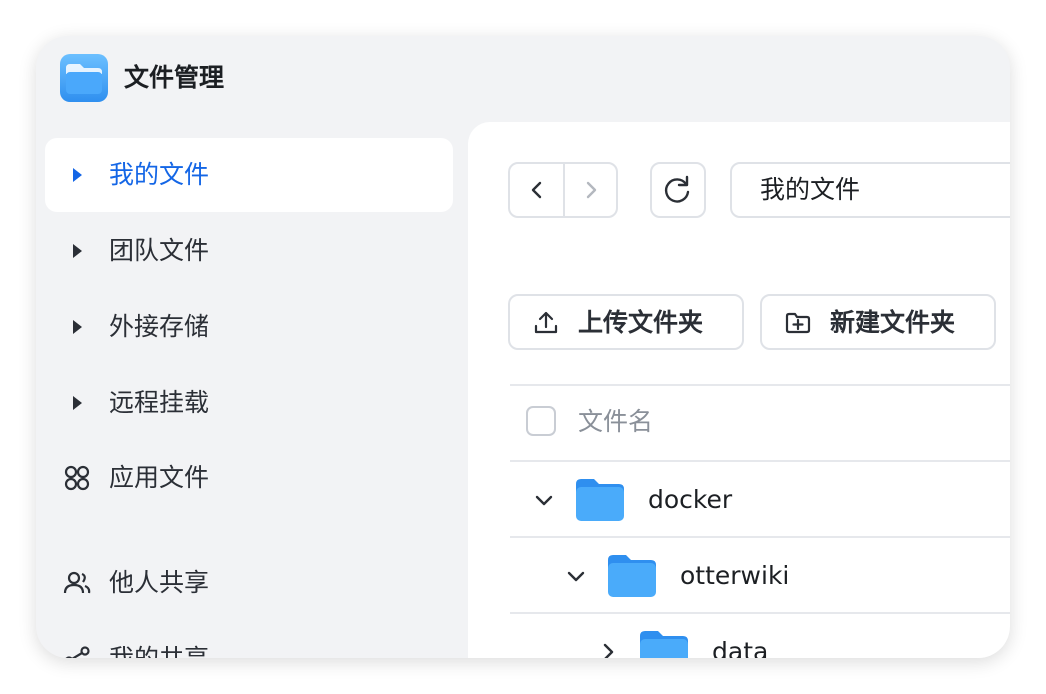 Image resolution: width=1046 pixels, height=694 pixels. Describe the element at coordinates (249, 403) in the screenshot. I see `sidebar-item-remote-mount: 远程挂载` at that location.